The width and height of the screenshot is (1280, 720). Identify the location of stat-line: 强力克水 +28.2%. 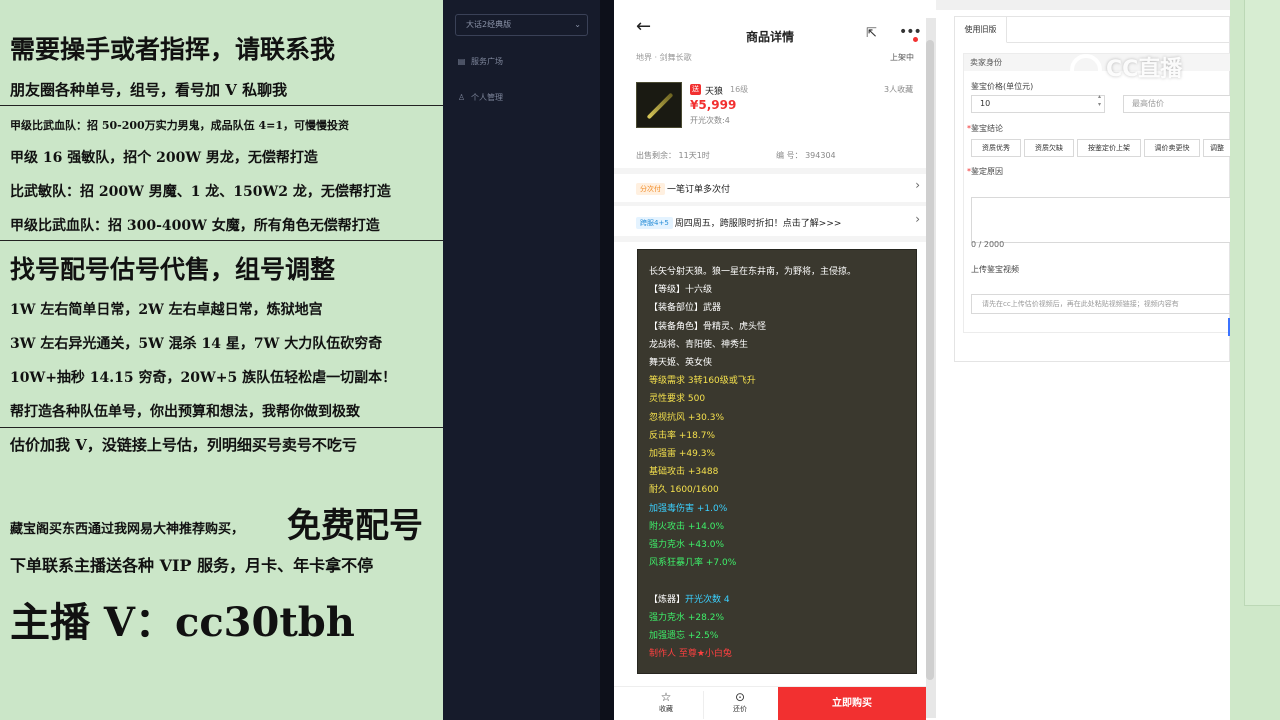
(686, 617).